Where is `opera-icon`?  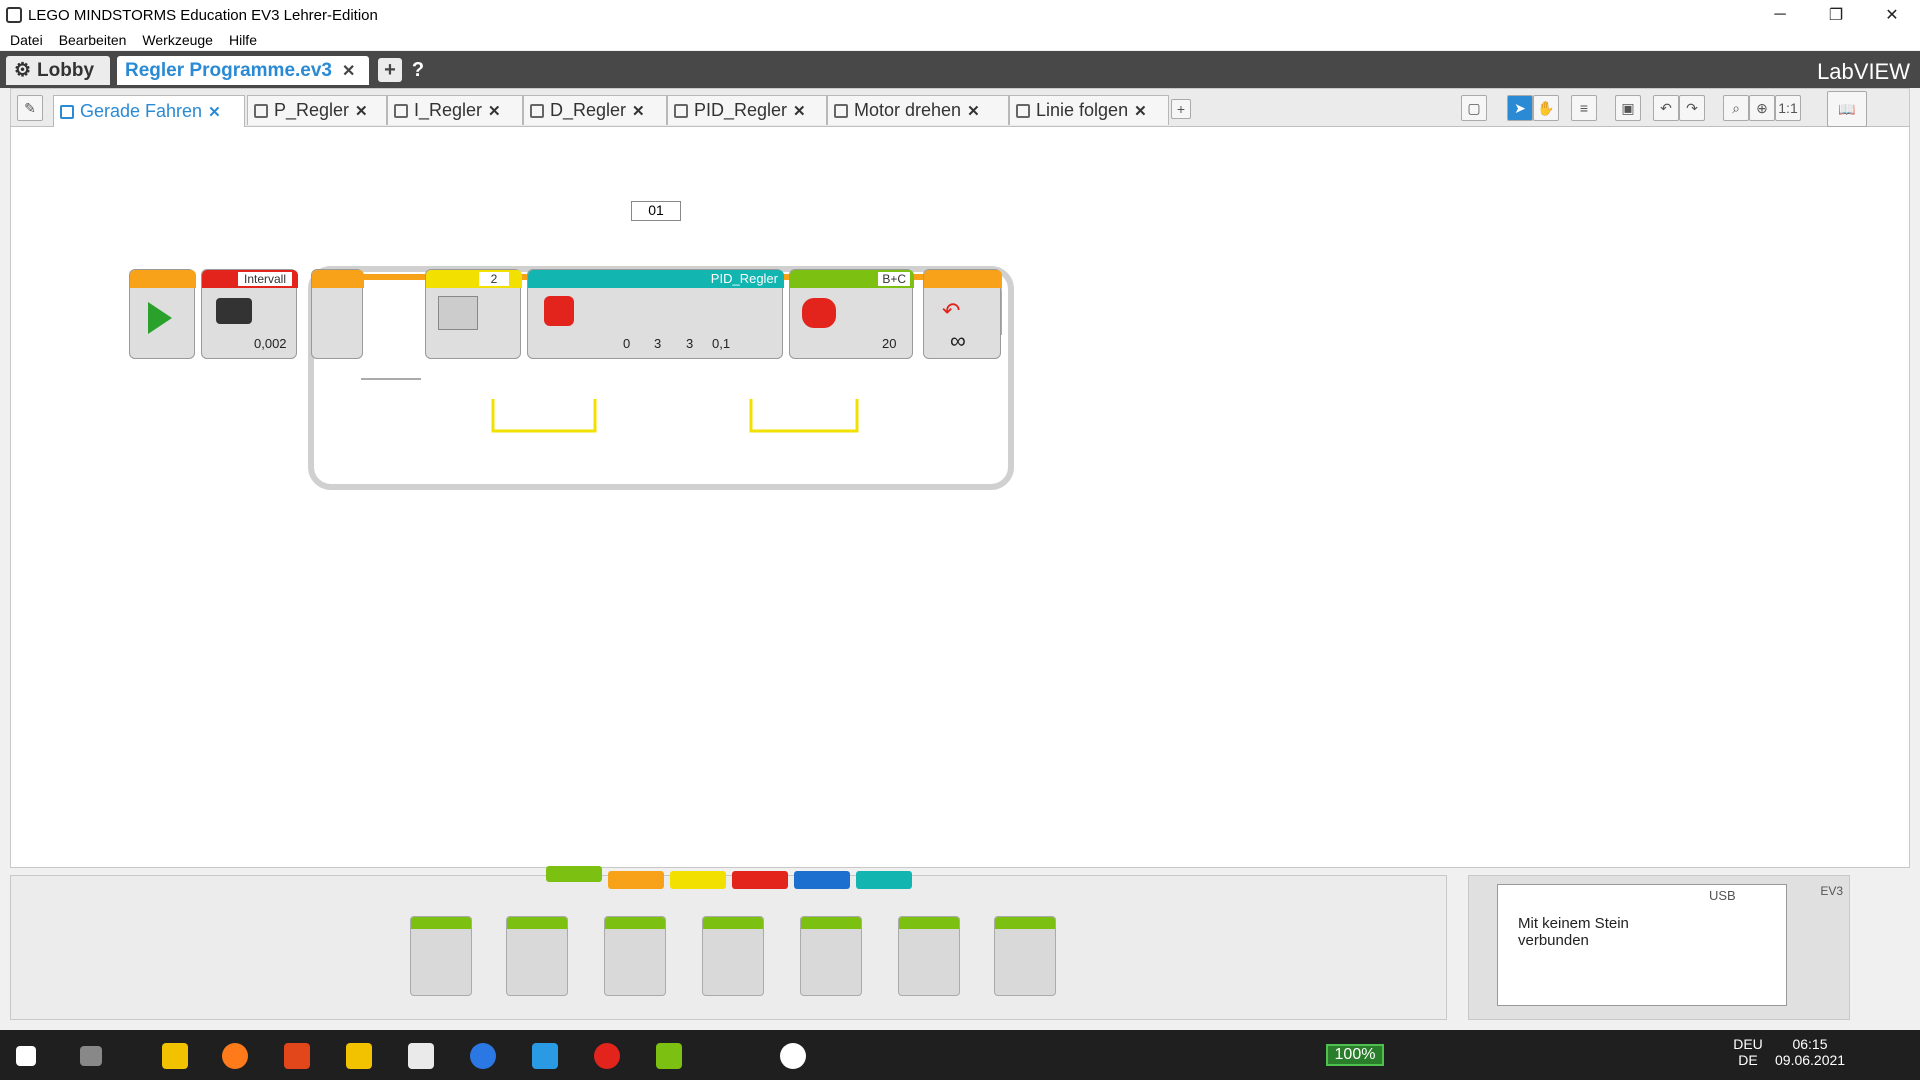 opera-icon is located at coordinates (607, 1056).